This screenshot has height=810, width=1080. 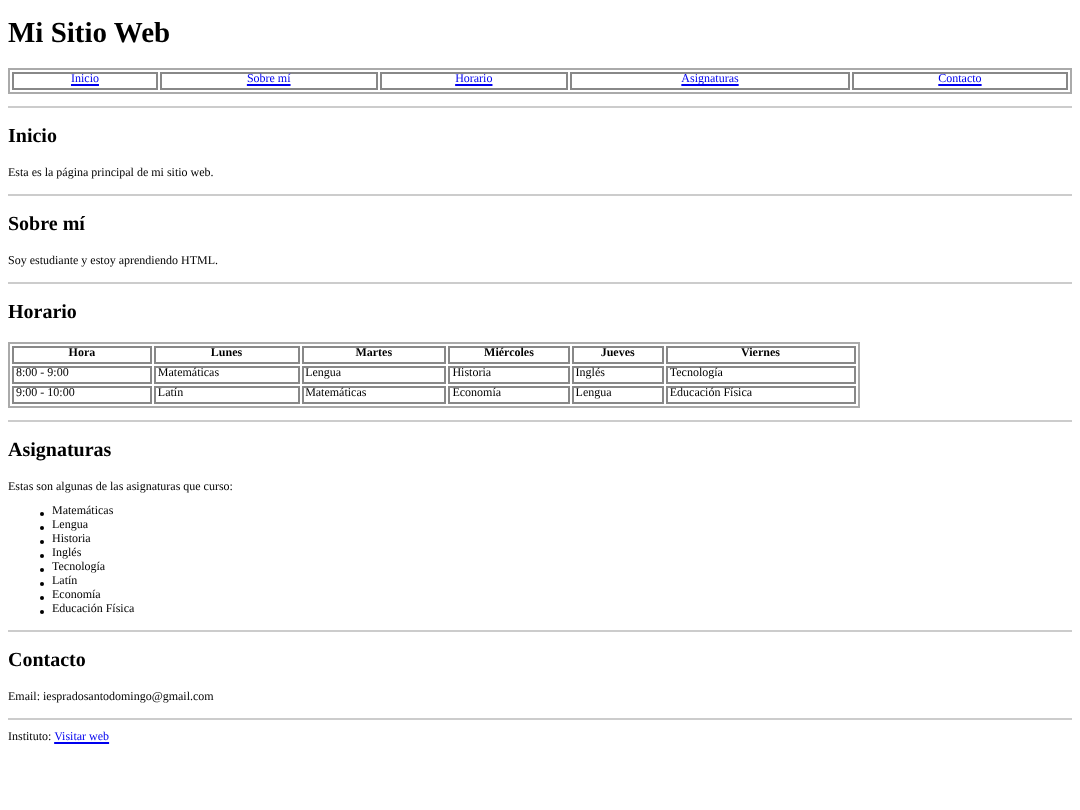 I want to click on section-heading: Sobre mí, so click(x=47, y=225).